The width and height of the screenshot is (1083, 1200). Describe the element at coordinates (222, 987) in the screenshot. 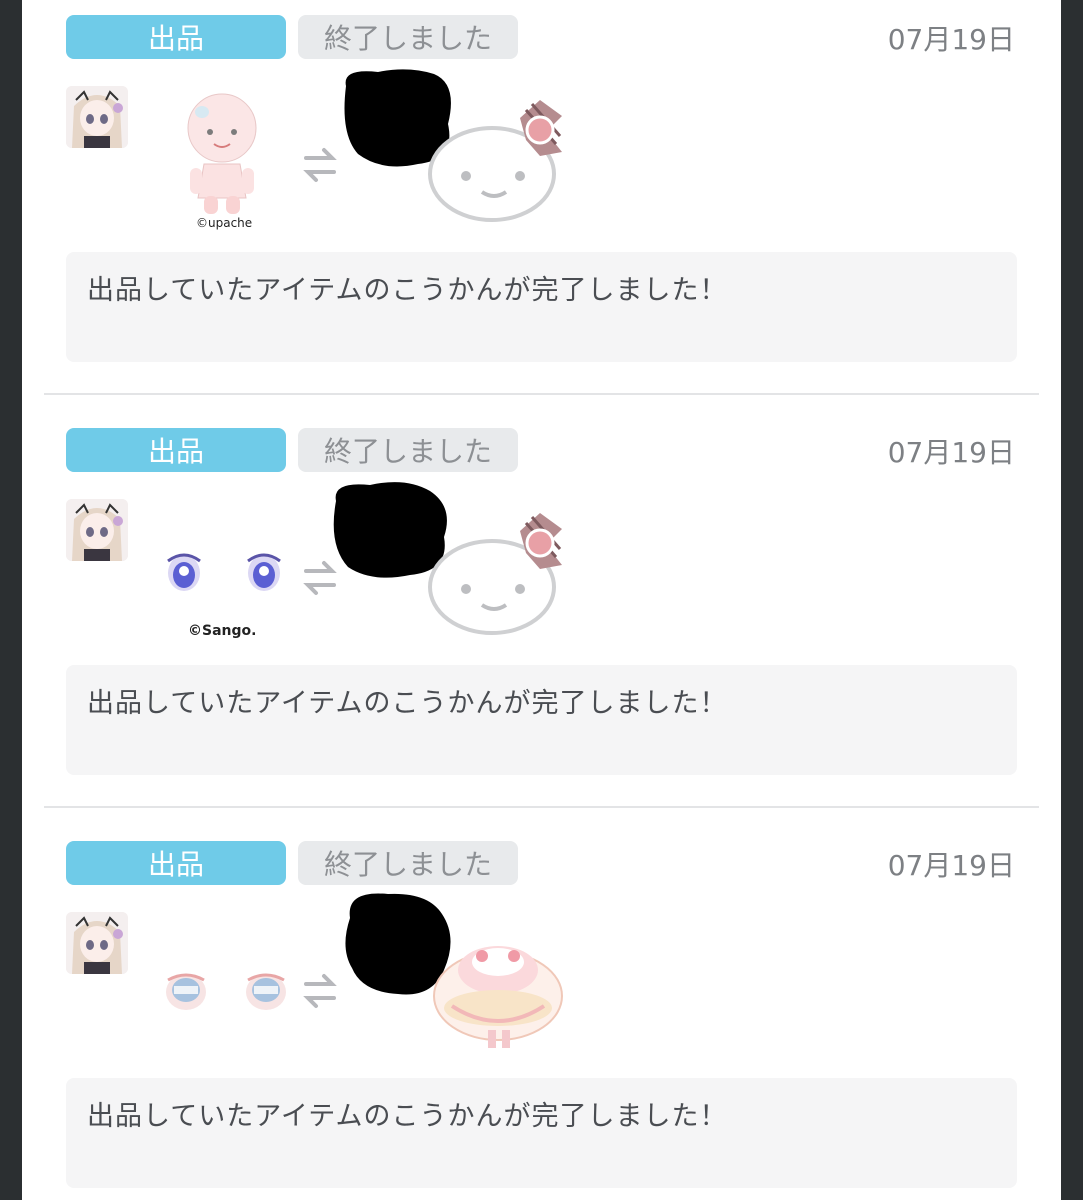

I see `listed-item-image` at that location.